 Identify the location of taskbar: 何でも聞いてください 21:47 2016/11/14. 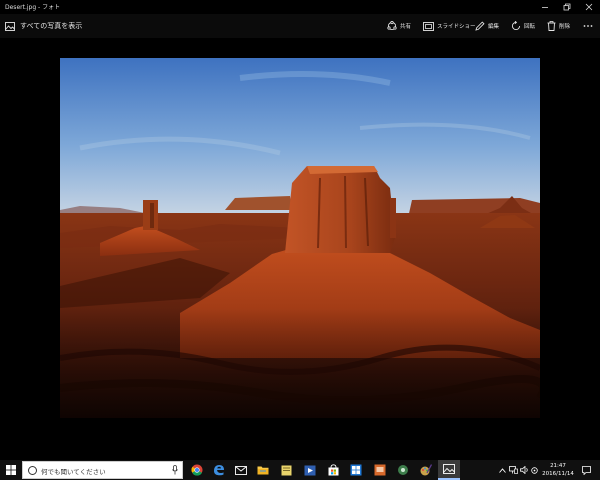
(300, 470).